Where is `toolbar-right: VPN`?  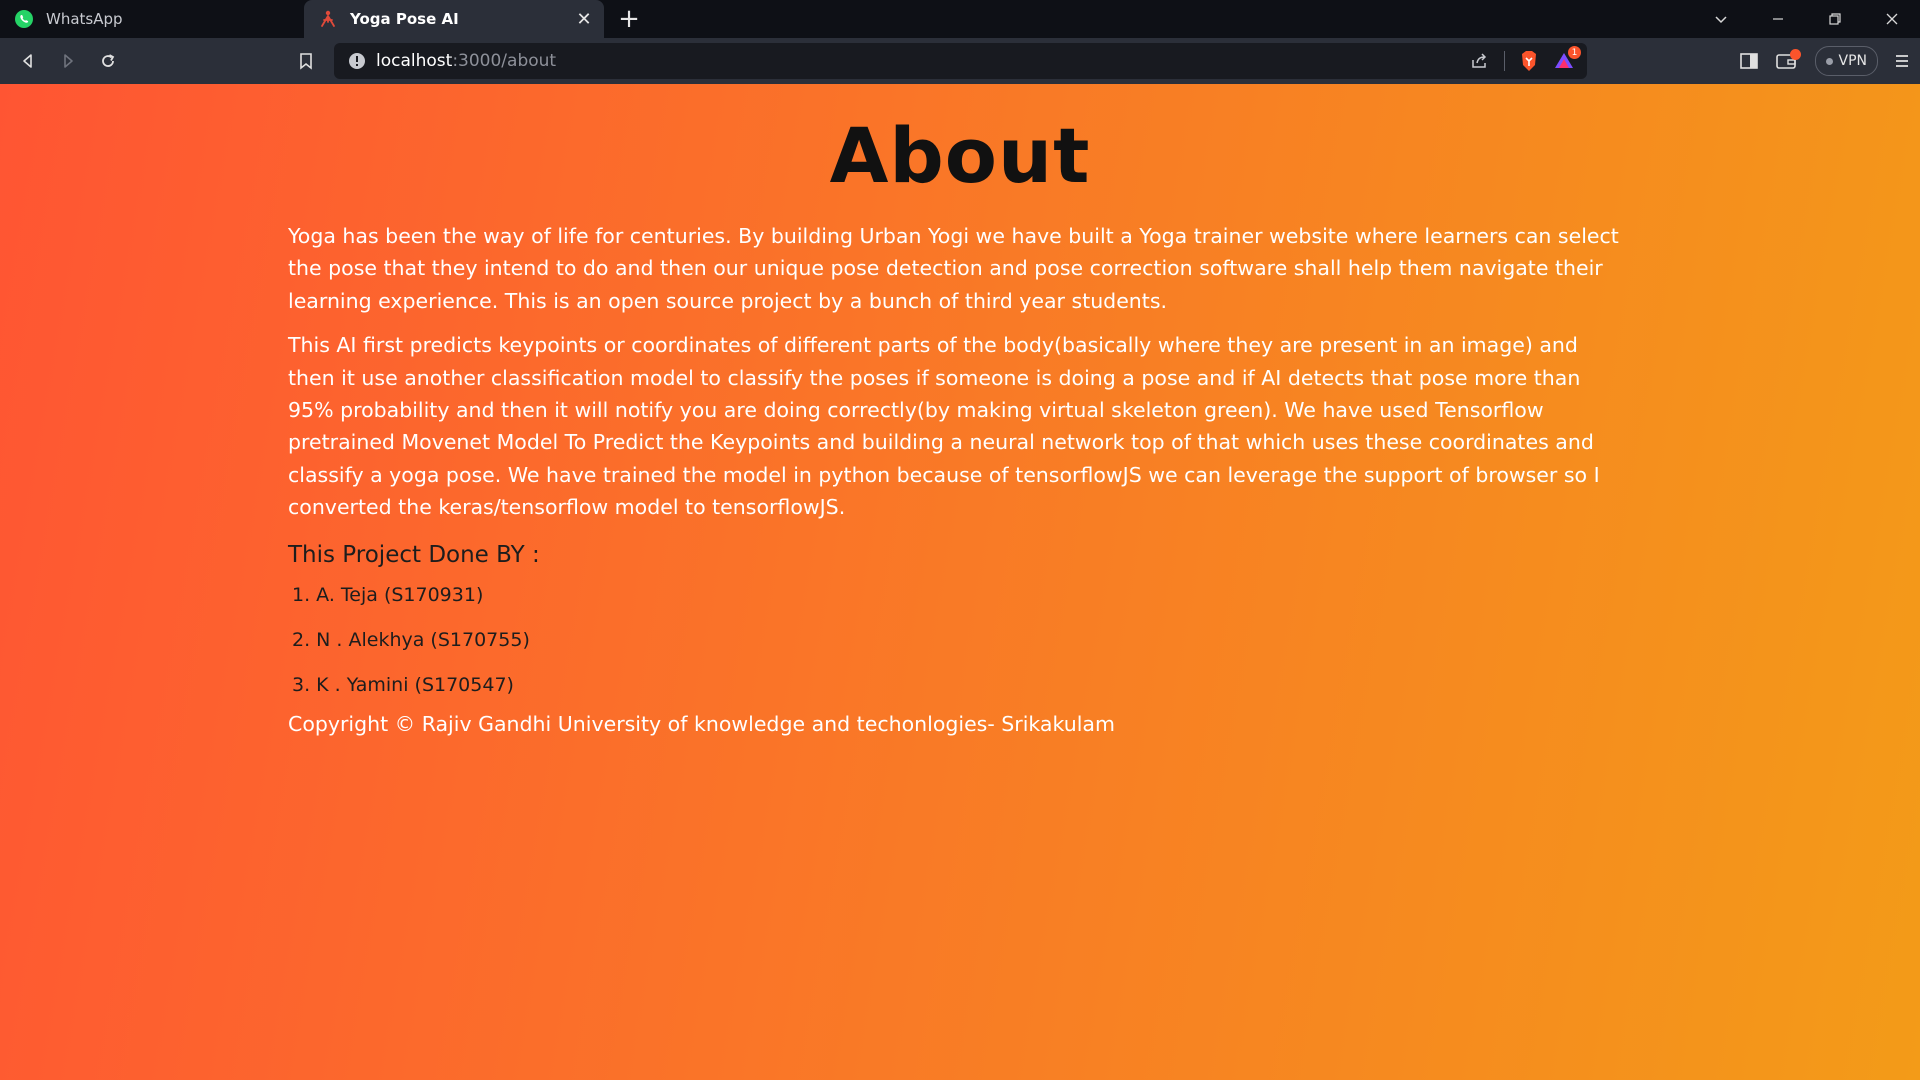 toolbar-right: VPN is located at coordinates (1825, 61).